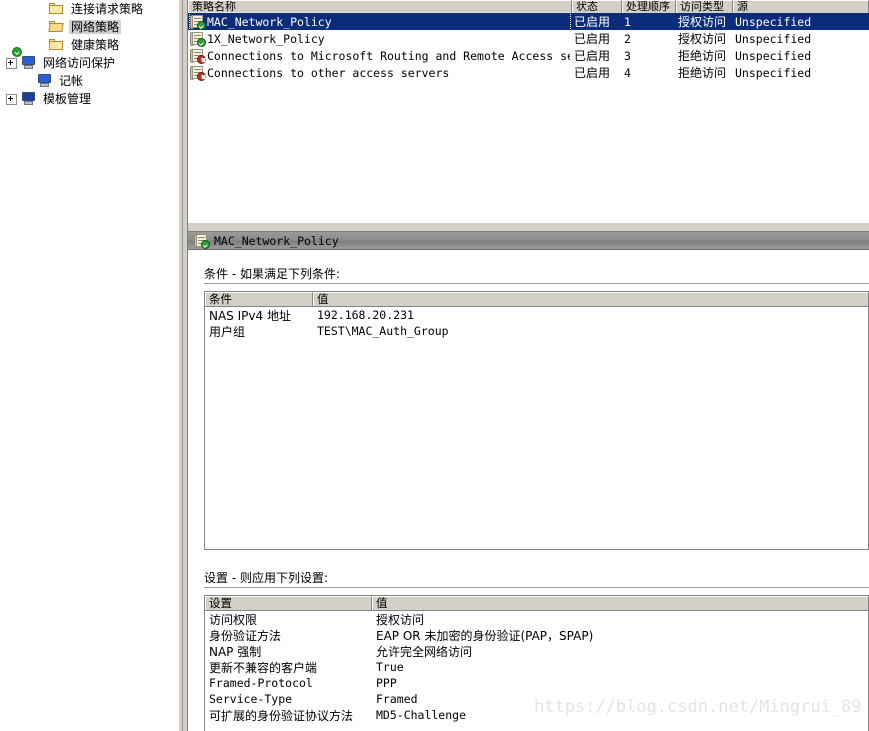 The width and height of the screenshot is (869, 731). I want to click on setting-name: 更新不兼容的客户端, so click(263, 667).